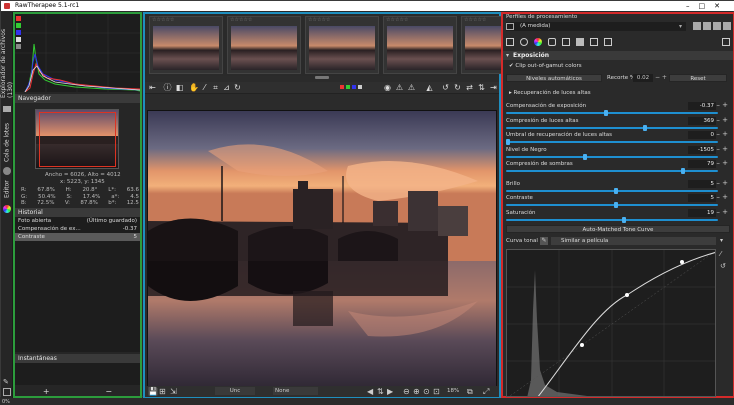 The width and height of the screenshot is (734, 405). Describe the element at coordinates (554, 78) in the screenshot. I see `auto-levels-button: Niveles automáticos` at that location.